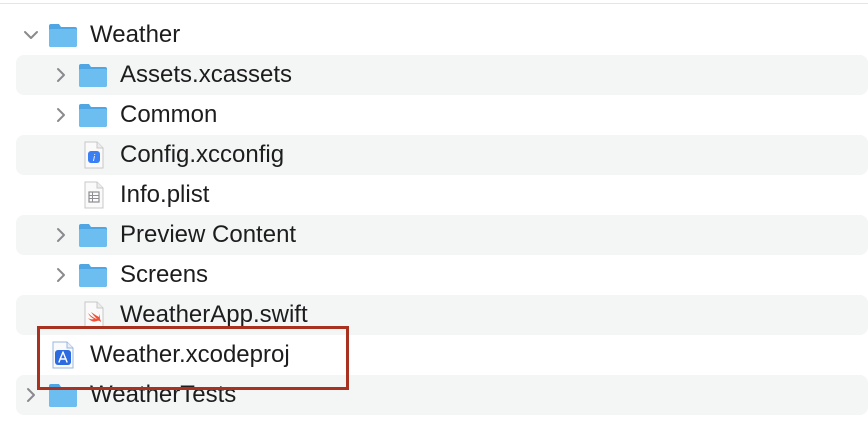 This screenshot has height=444, width=868. Describe the element at coordinates (169, 114) in the screenshot. I see `item-label: Common` at that location.